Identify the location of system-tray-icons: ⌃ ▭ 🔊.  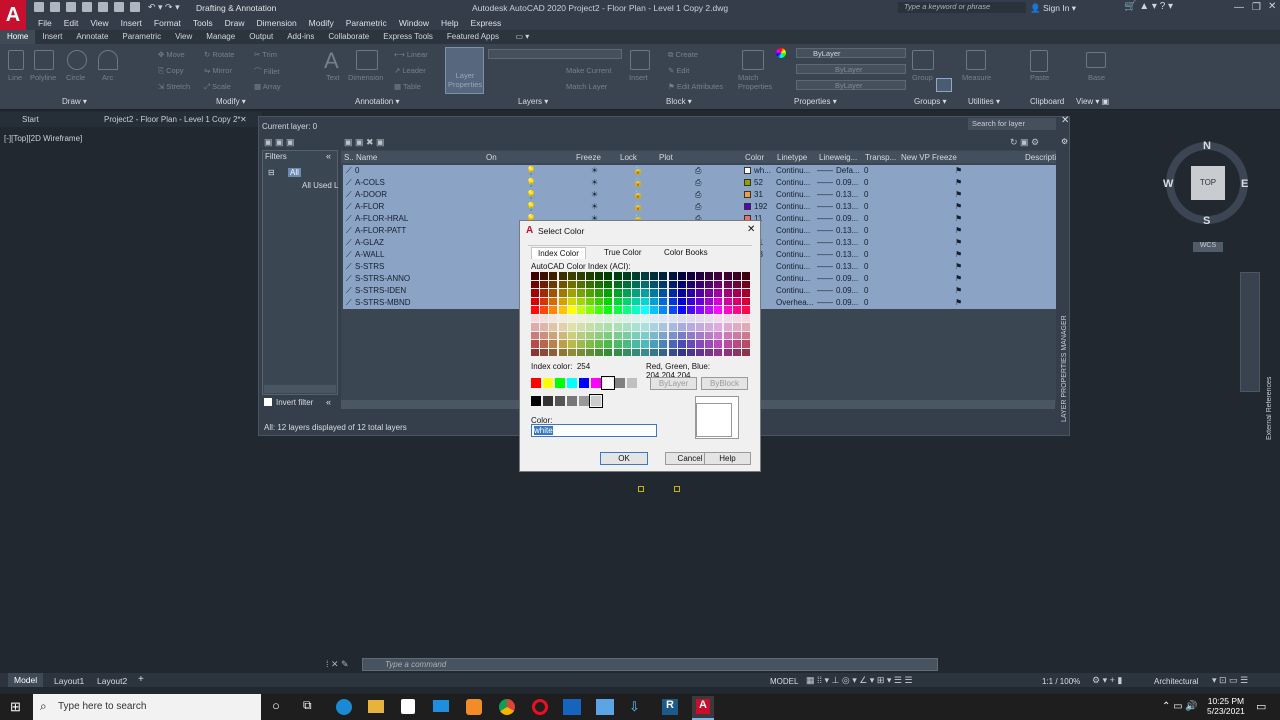
(1180, 706).